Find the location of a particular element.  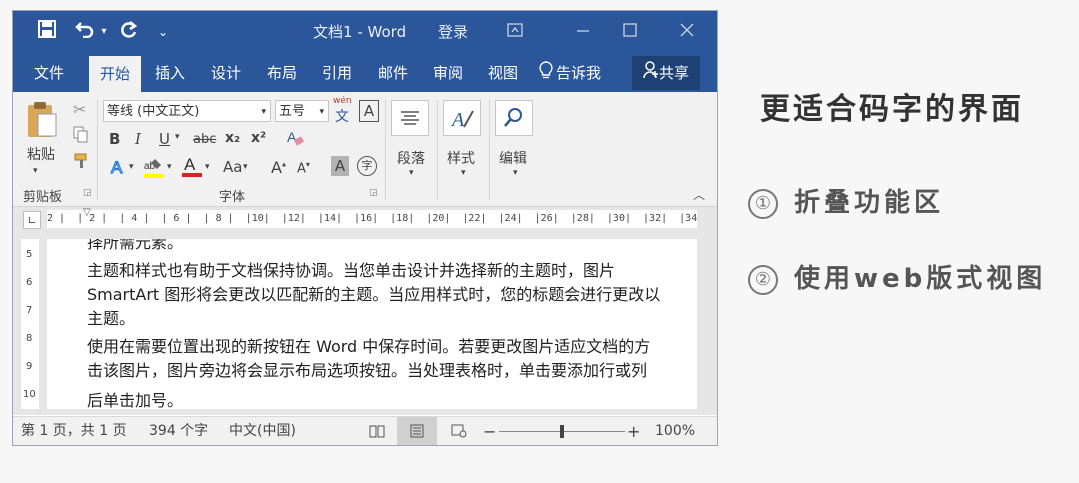

number-badge: ① is located at coordinates (763, 203).